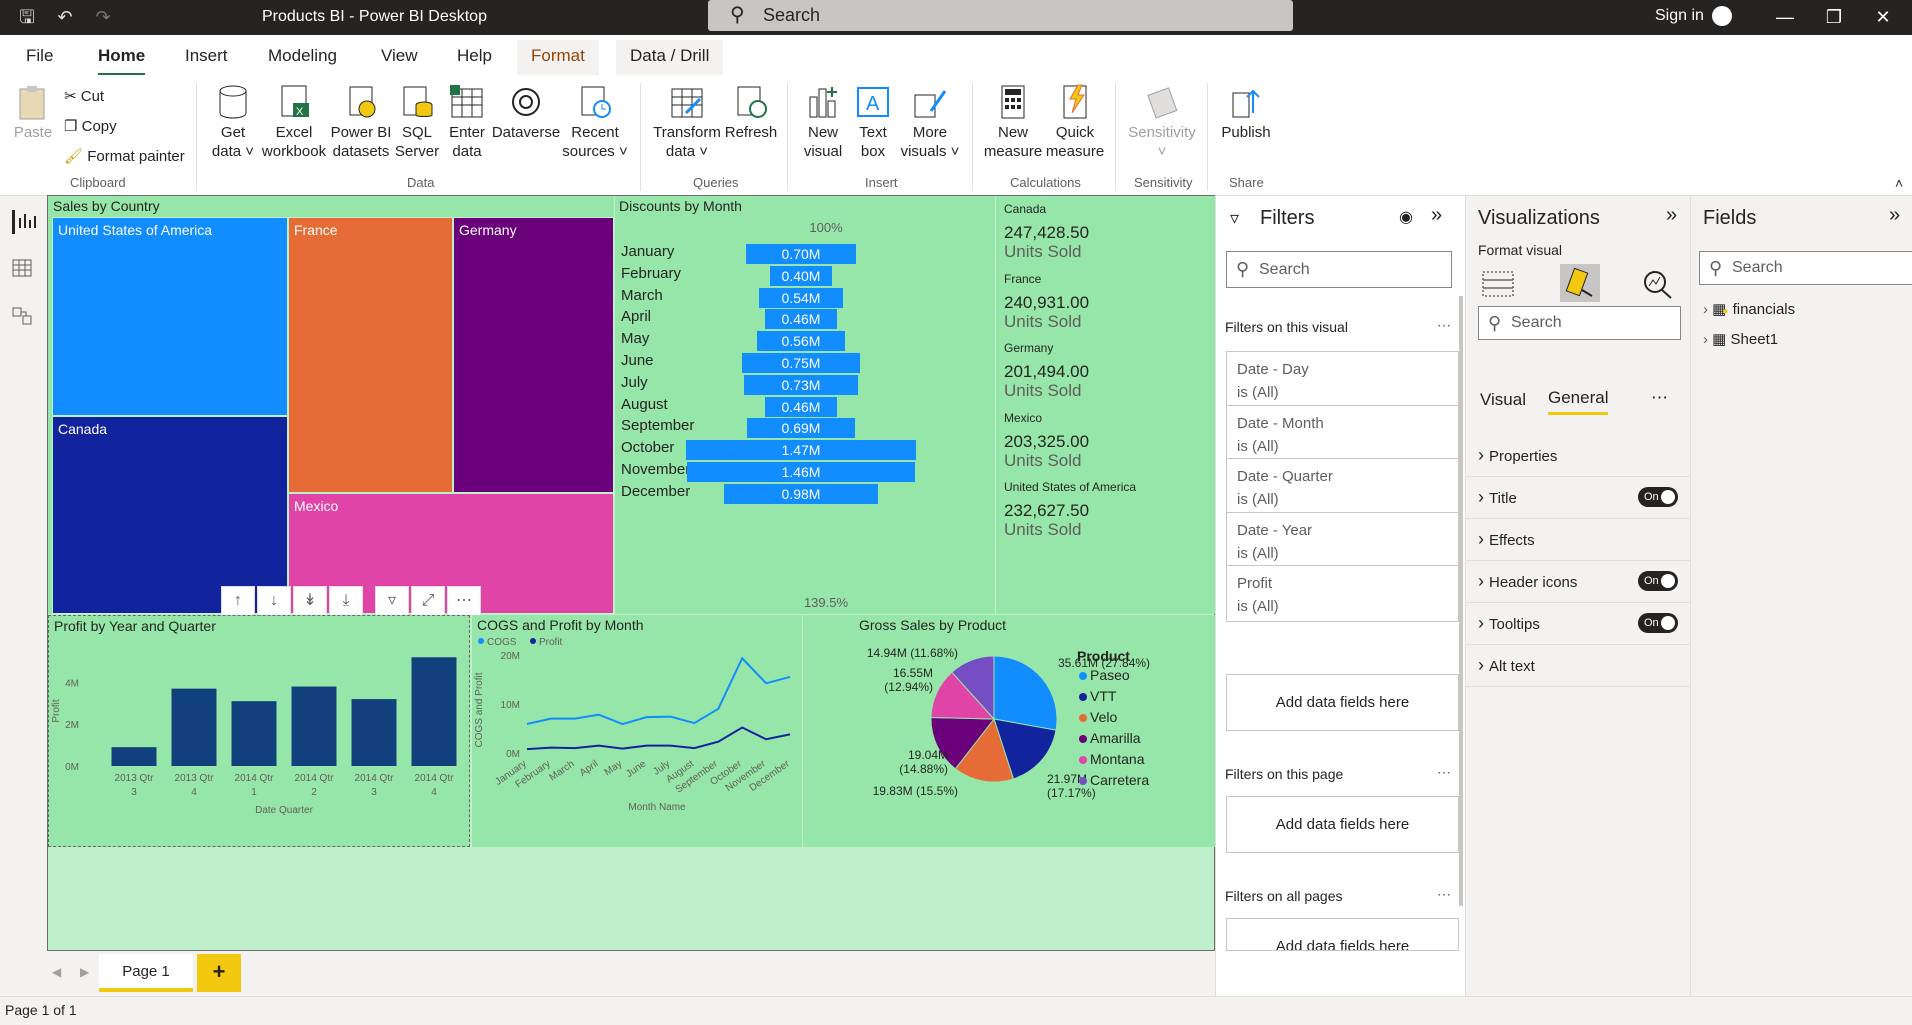  What do you see at coordinates (526, 112) in the screenshot?
I see `dataverse-button: Dataverse` at bounding box center [526, 112].